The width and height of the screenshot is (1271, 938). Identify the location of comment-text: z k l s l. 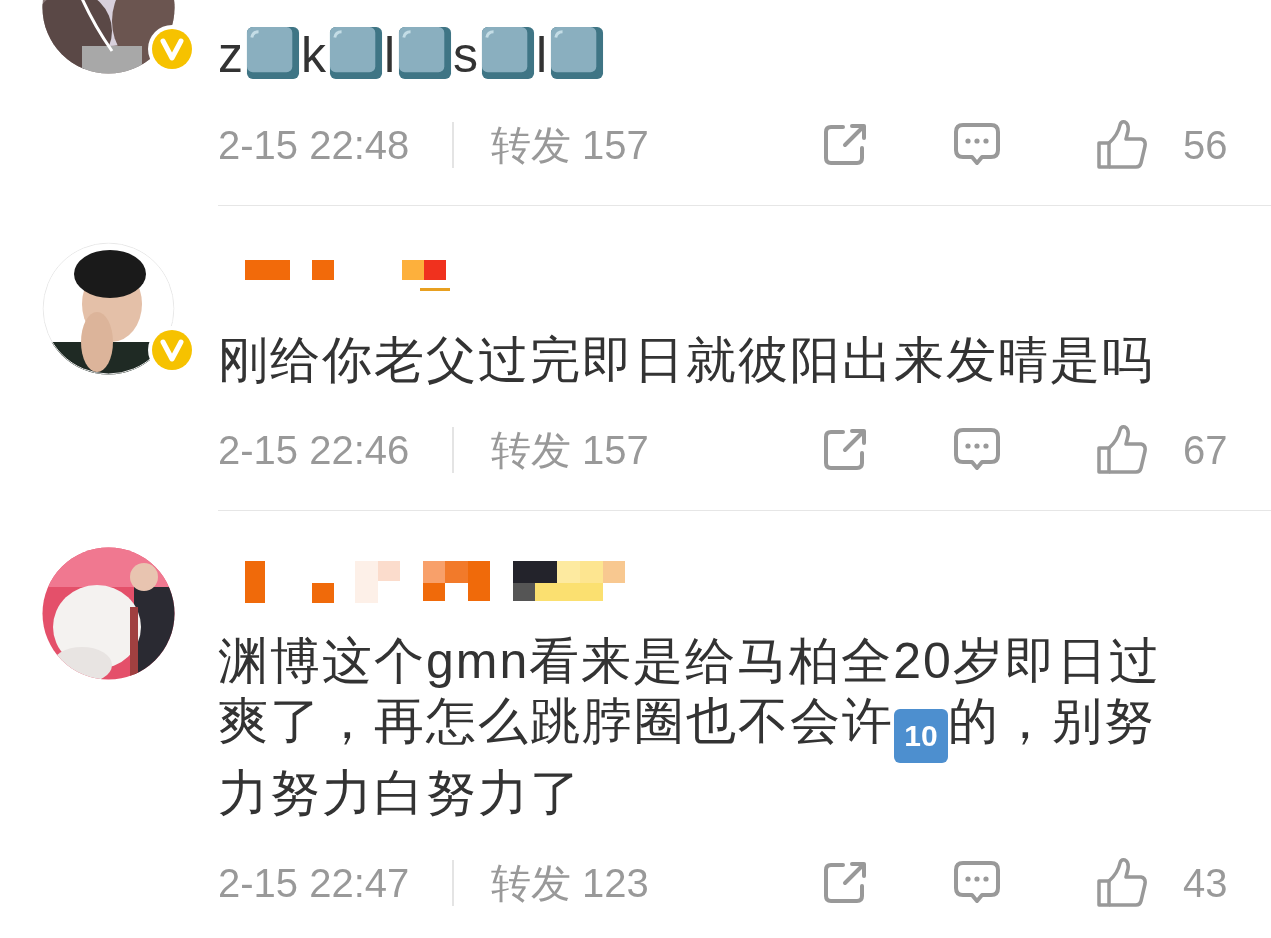
(705, 55).